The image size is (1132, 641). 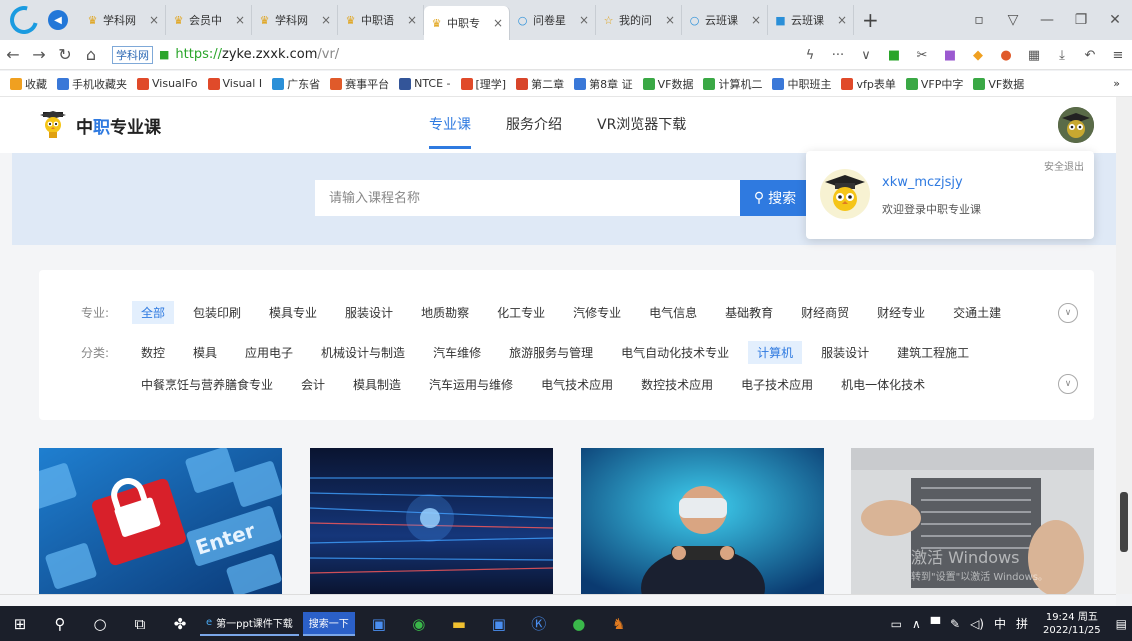 I want to click on tab-list-icon: ▫, so click(x=979, y=20).